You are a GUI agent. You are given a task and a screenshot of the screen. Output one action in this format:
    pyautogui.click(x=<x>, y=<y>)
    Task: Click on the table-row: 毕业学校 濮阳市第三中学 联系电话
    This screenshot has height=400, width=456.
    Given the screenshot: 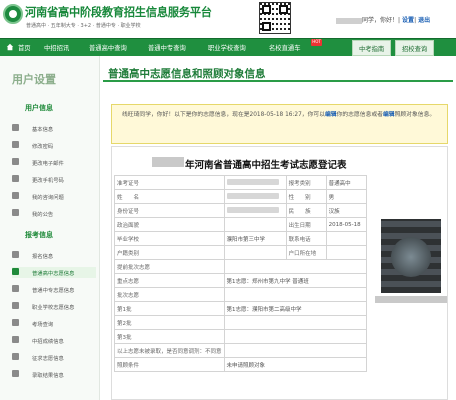 What is the action you would take?
    pyautogui.click(x=241, y=238)
    